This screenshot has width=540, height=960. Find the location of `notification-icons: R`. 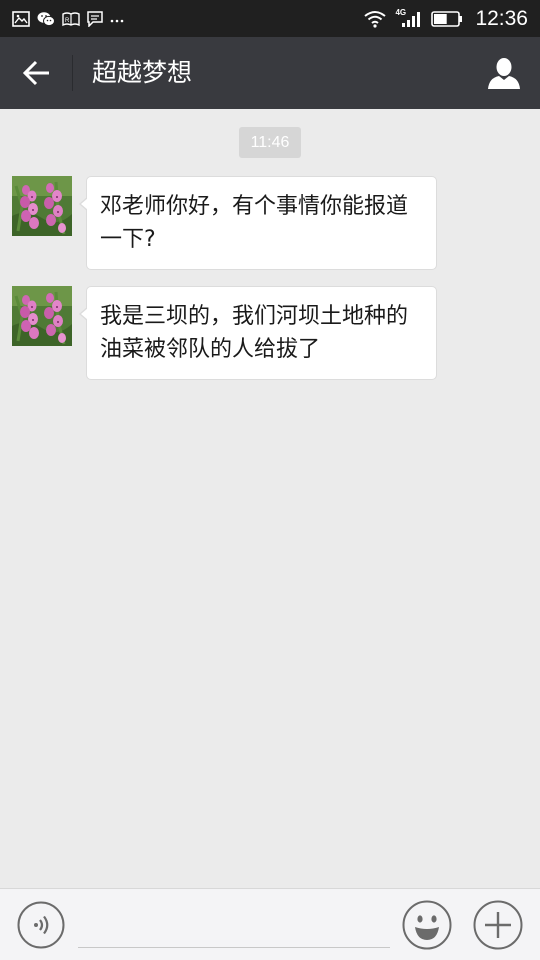

notification-icons: R is located at coordinates (68, 19).